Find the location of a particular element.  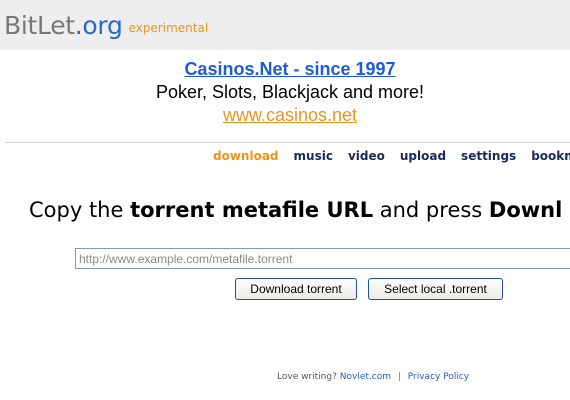

torrent-url-input is located at coordinates (322, 258).